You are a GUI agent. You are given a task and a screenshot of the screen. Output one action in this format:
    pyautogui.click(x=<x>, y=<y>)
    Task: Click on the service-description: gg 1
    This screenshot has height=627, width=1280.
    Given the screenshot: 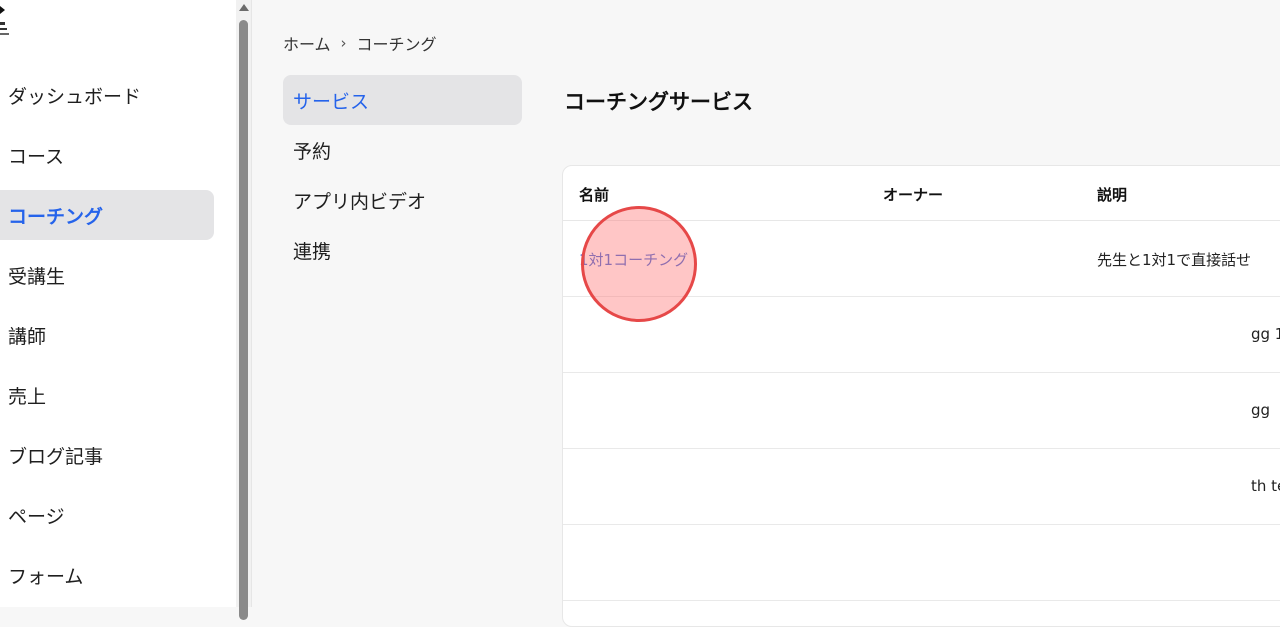 What is the action you would take?
    pyautogui.click(x=1265, y=334)
    